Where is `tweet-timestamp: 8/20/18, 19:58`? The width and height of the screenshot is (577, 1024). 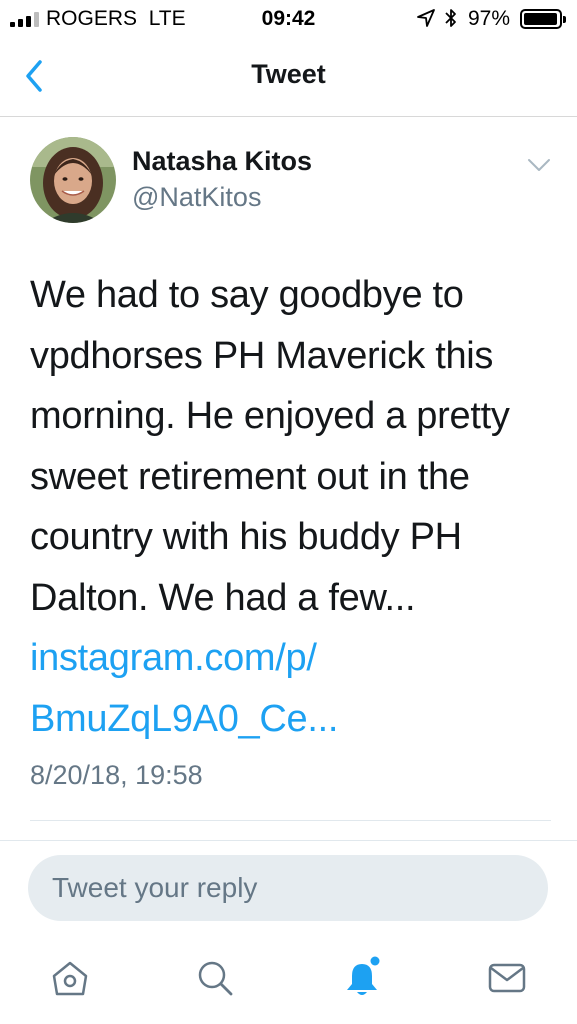 tweet-timestamp: 8/20/18, 19:58 is located at coordinates (116, 775).